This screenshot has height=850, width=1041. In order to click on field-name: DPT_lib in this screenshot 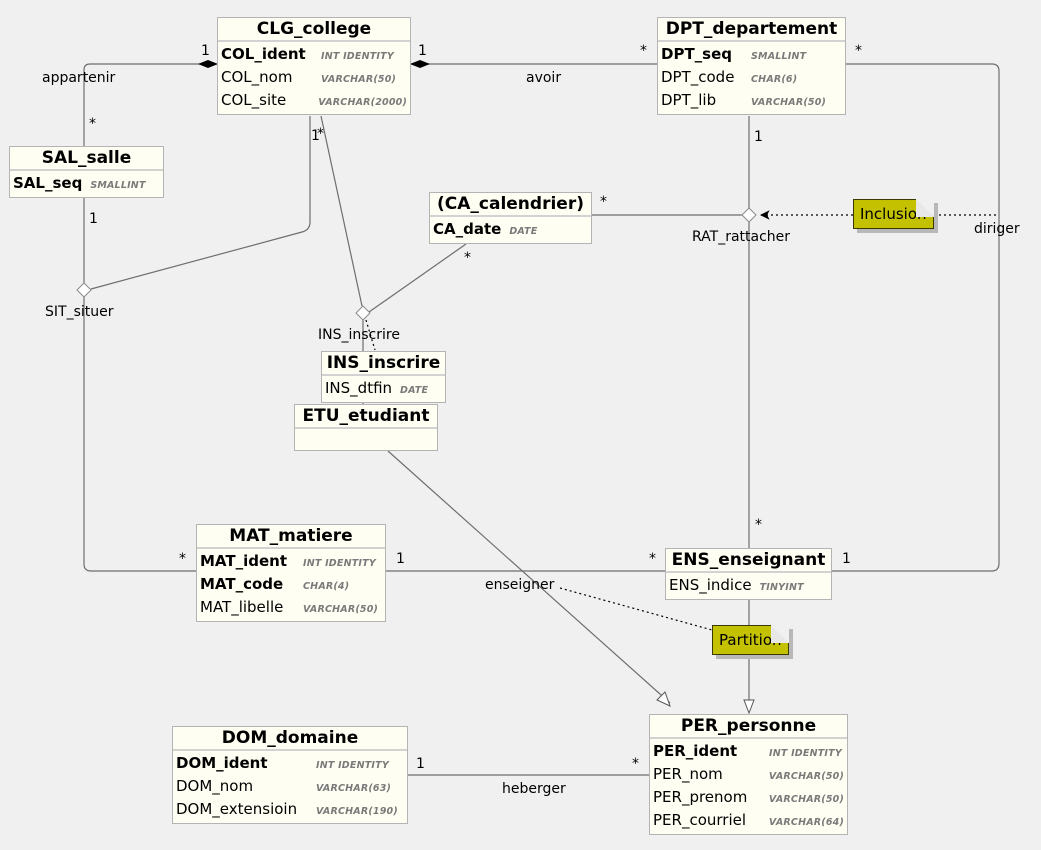, I will do `click(689, 100)`.